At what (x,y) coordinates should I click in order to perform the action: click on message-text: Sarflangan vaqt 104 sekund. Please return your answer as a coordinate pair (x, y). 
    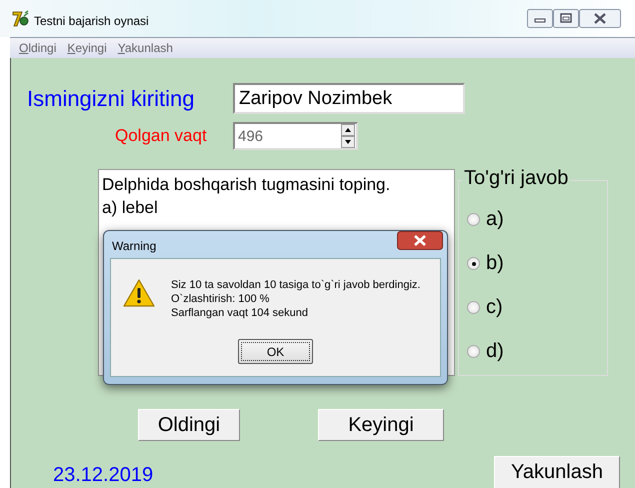
    Looking at the image, I should click on (240, 313).